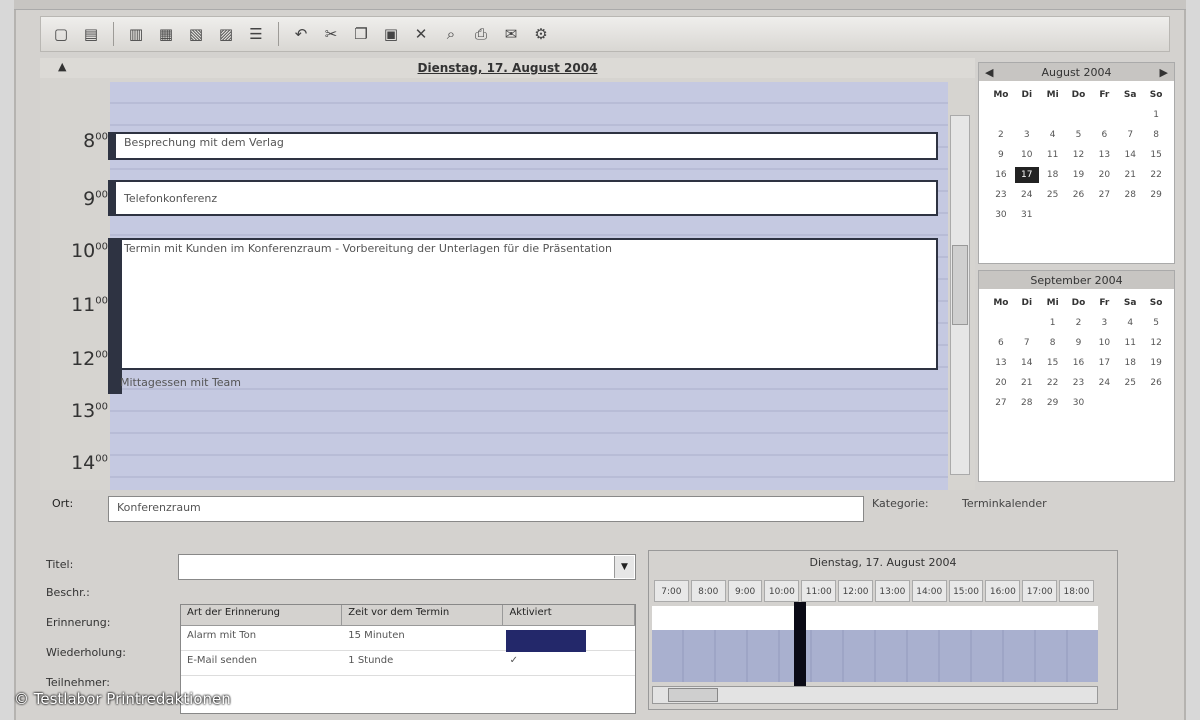 This screenshot has width=1200, height=720. Describe the element at coordinates (407, 567) in the screenshot. I see `title-input` at that location.